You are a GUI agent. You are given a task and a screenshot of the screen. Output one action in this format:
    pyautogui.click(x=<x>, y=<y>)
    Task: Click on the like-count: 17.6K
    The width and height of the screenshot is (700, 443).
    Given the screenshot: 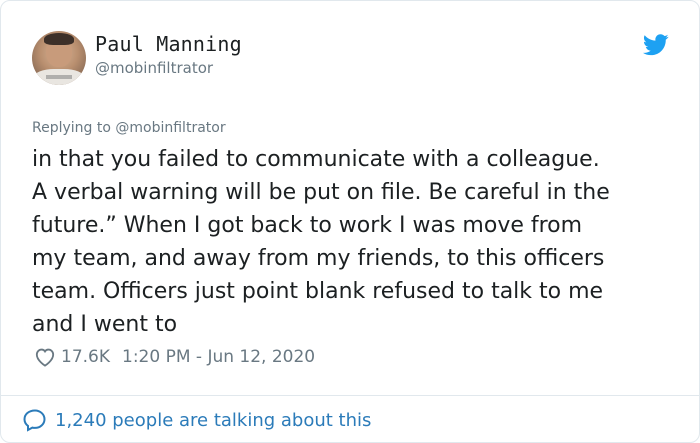 What is the action you would take?
    pyautogui.click(x=85, y=357)
    